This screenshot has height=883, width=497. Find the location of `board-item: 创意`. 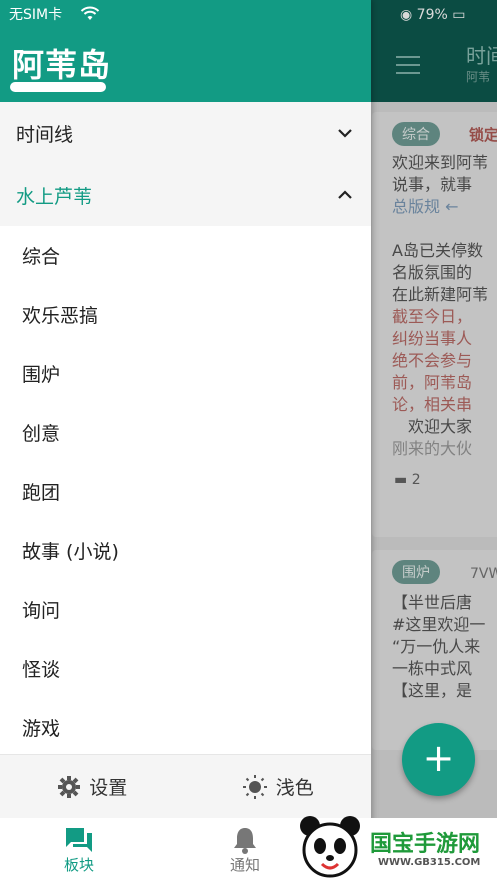

board-item: 创意 is located at coordinates (185, 432).